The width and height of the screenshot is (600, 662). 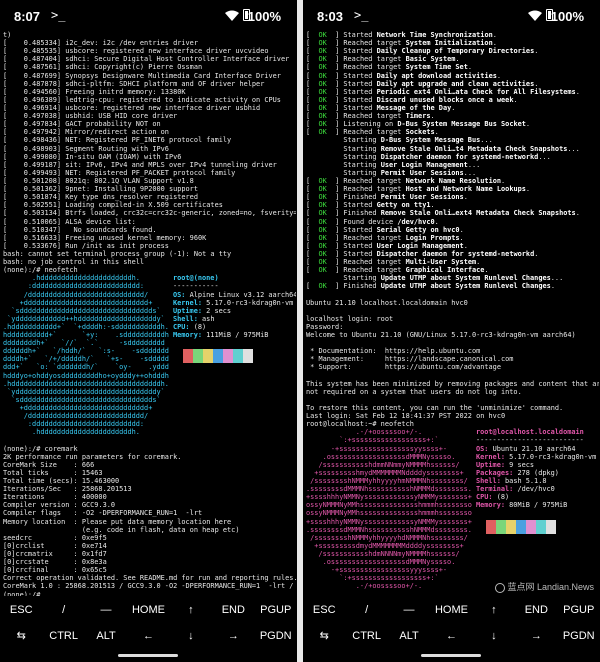 I want to click on systemd-status-line: [ OK ] Reached target Basic System., so click(x=383, y=59).